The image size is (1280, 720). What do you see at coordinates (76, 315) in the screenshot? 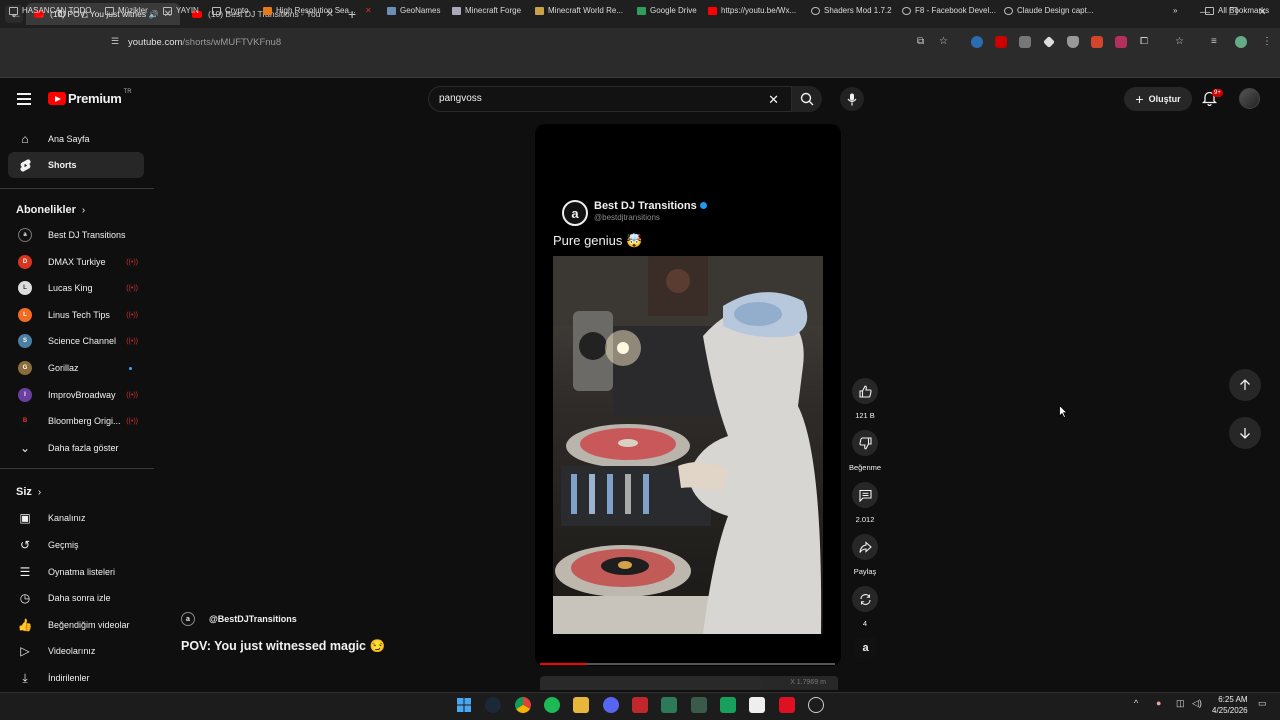
I see `subscription-item: L Linus Tech Tips ((•))` at bounding box center [76, 315].